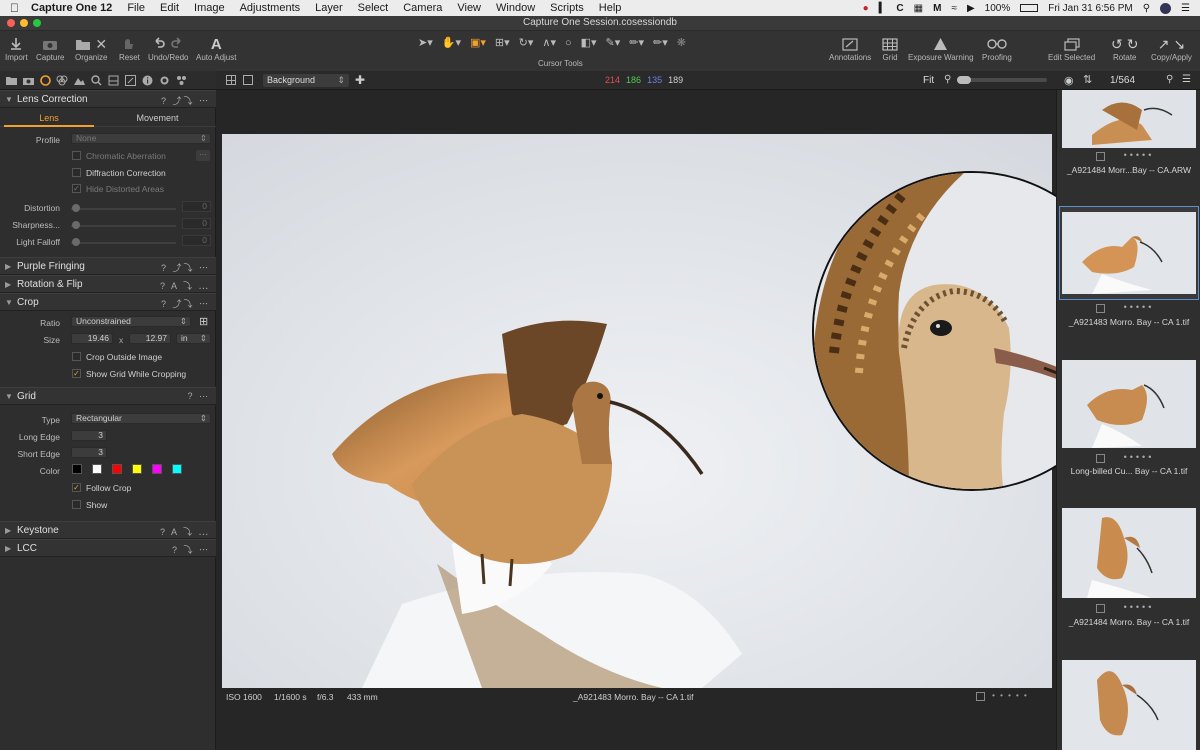 This screenshot has height=750, width=1200. What do you see at coordinates (899, 8) in the screenshot?
I see `c-icon: C` at bounding box center [899, 8].